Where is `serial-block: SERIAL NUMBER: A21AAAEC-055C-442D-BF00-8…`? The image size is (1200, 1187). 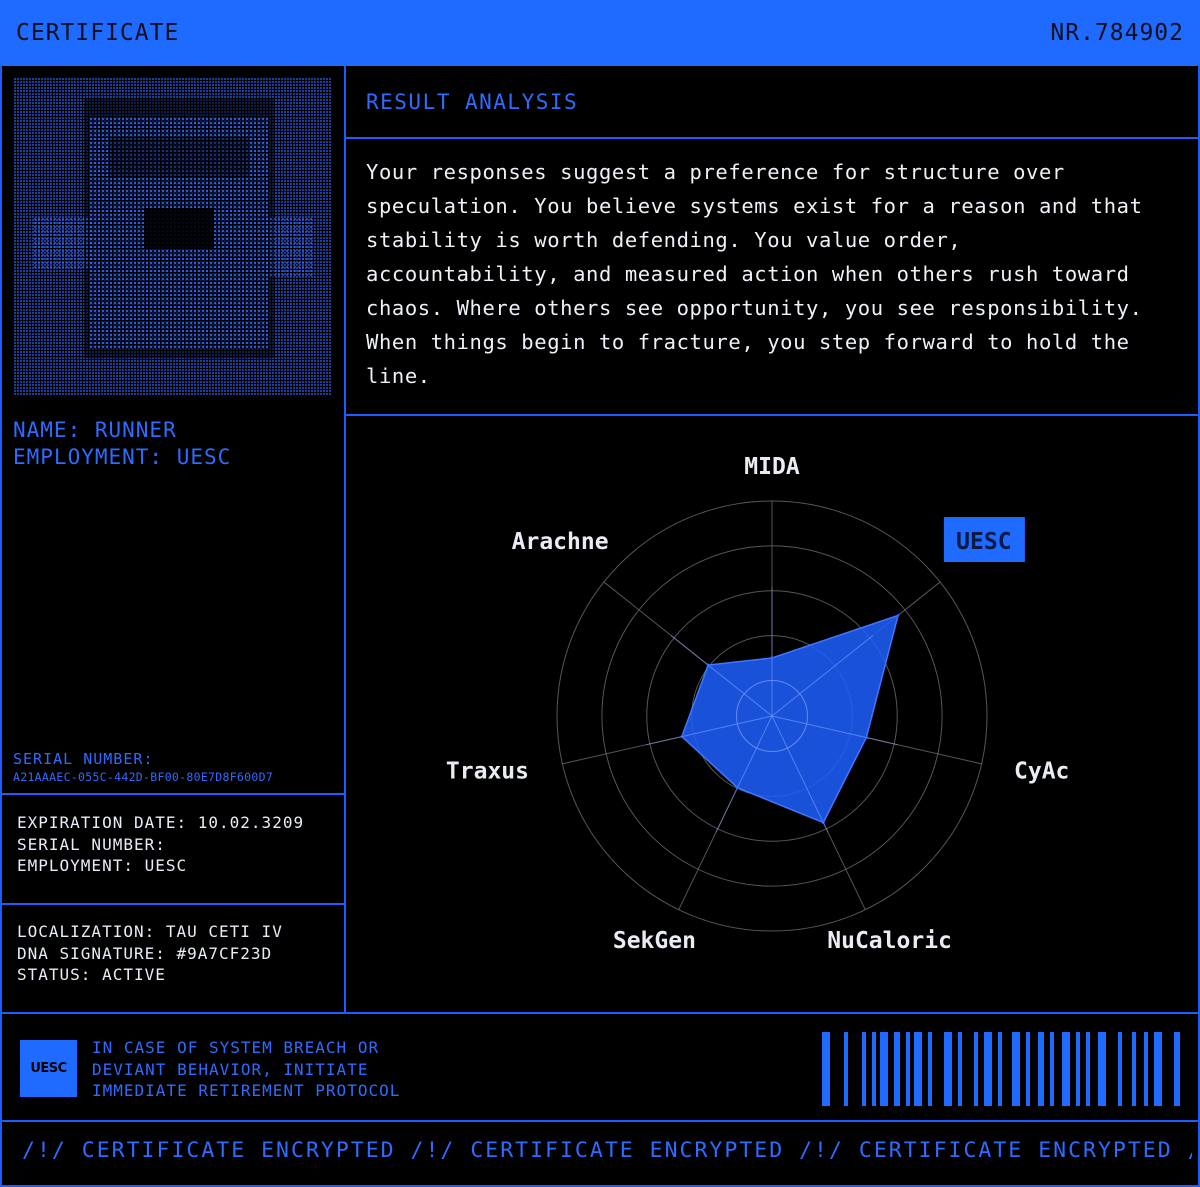
serial-block: SERIAL NUMBER: A21AAAEC-055C-442D-BF00-8… is located at coordinates (143, 767).